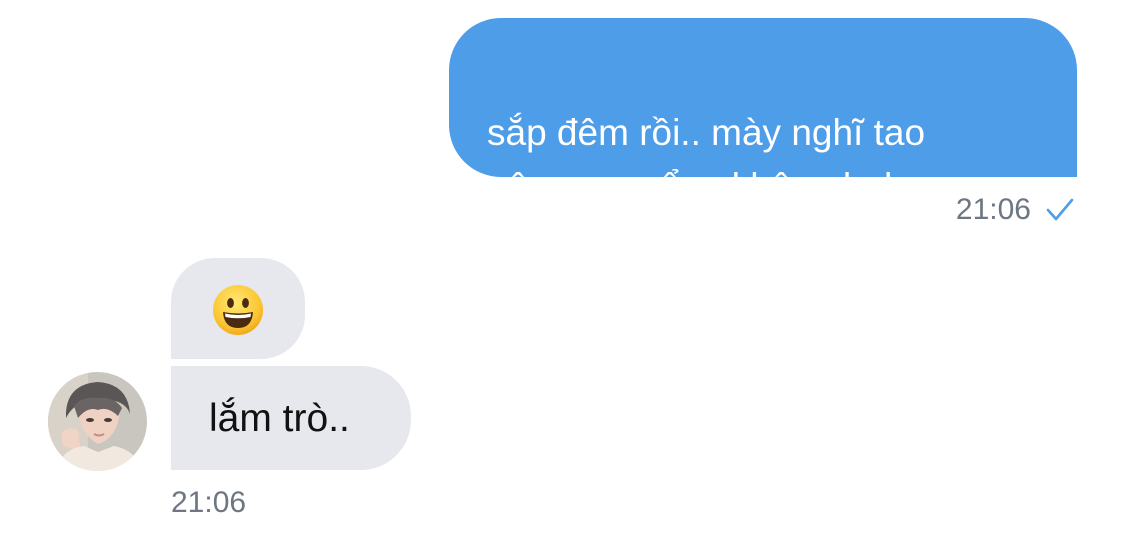 This screenshot has width=1125, height=542. I want to click on incoming-emoji-bubble, so click(238, 308).